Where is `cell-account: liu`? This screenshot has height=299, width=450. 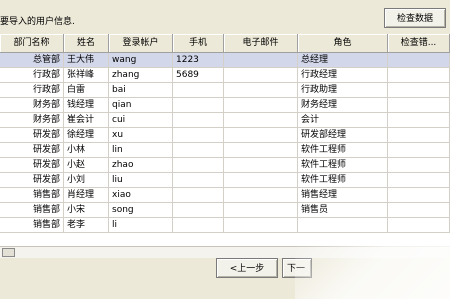 cell-account: liu is located at coordinates (141, 180).